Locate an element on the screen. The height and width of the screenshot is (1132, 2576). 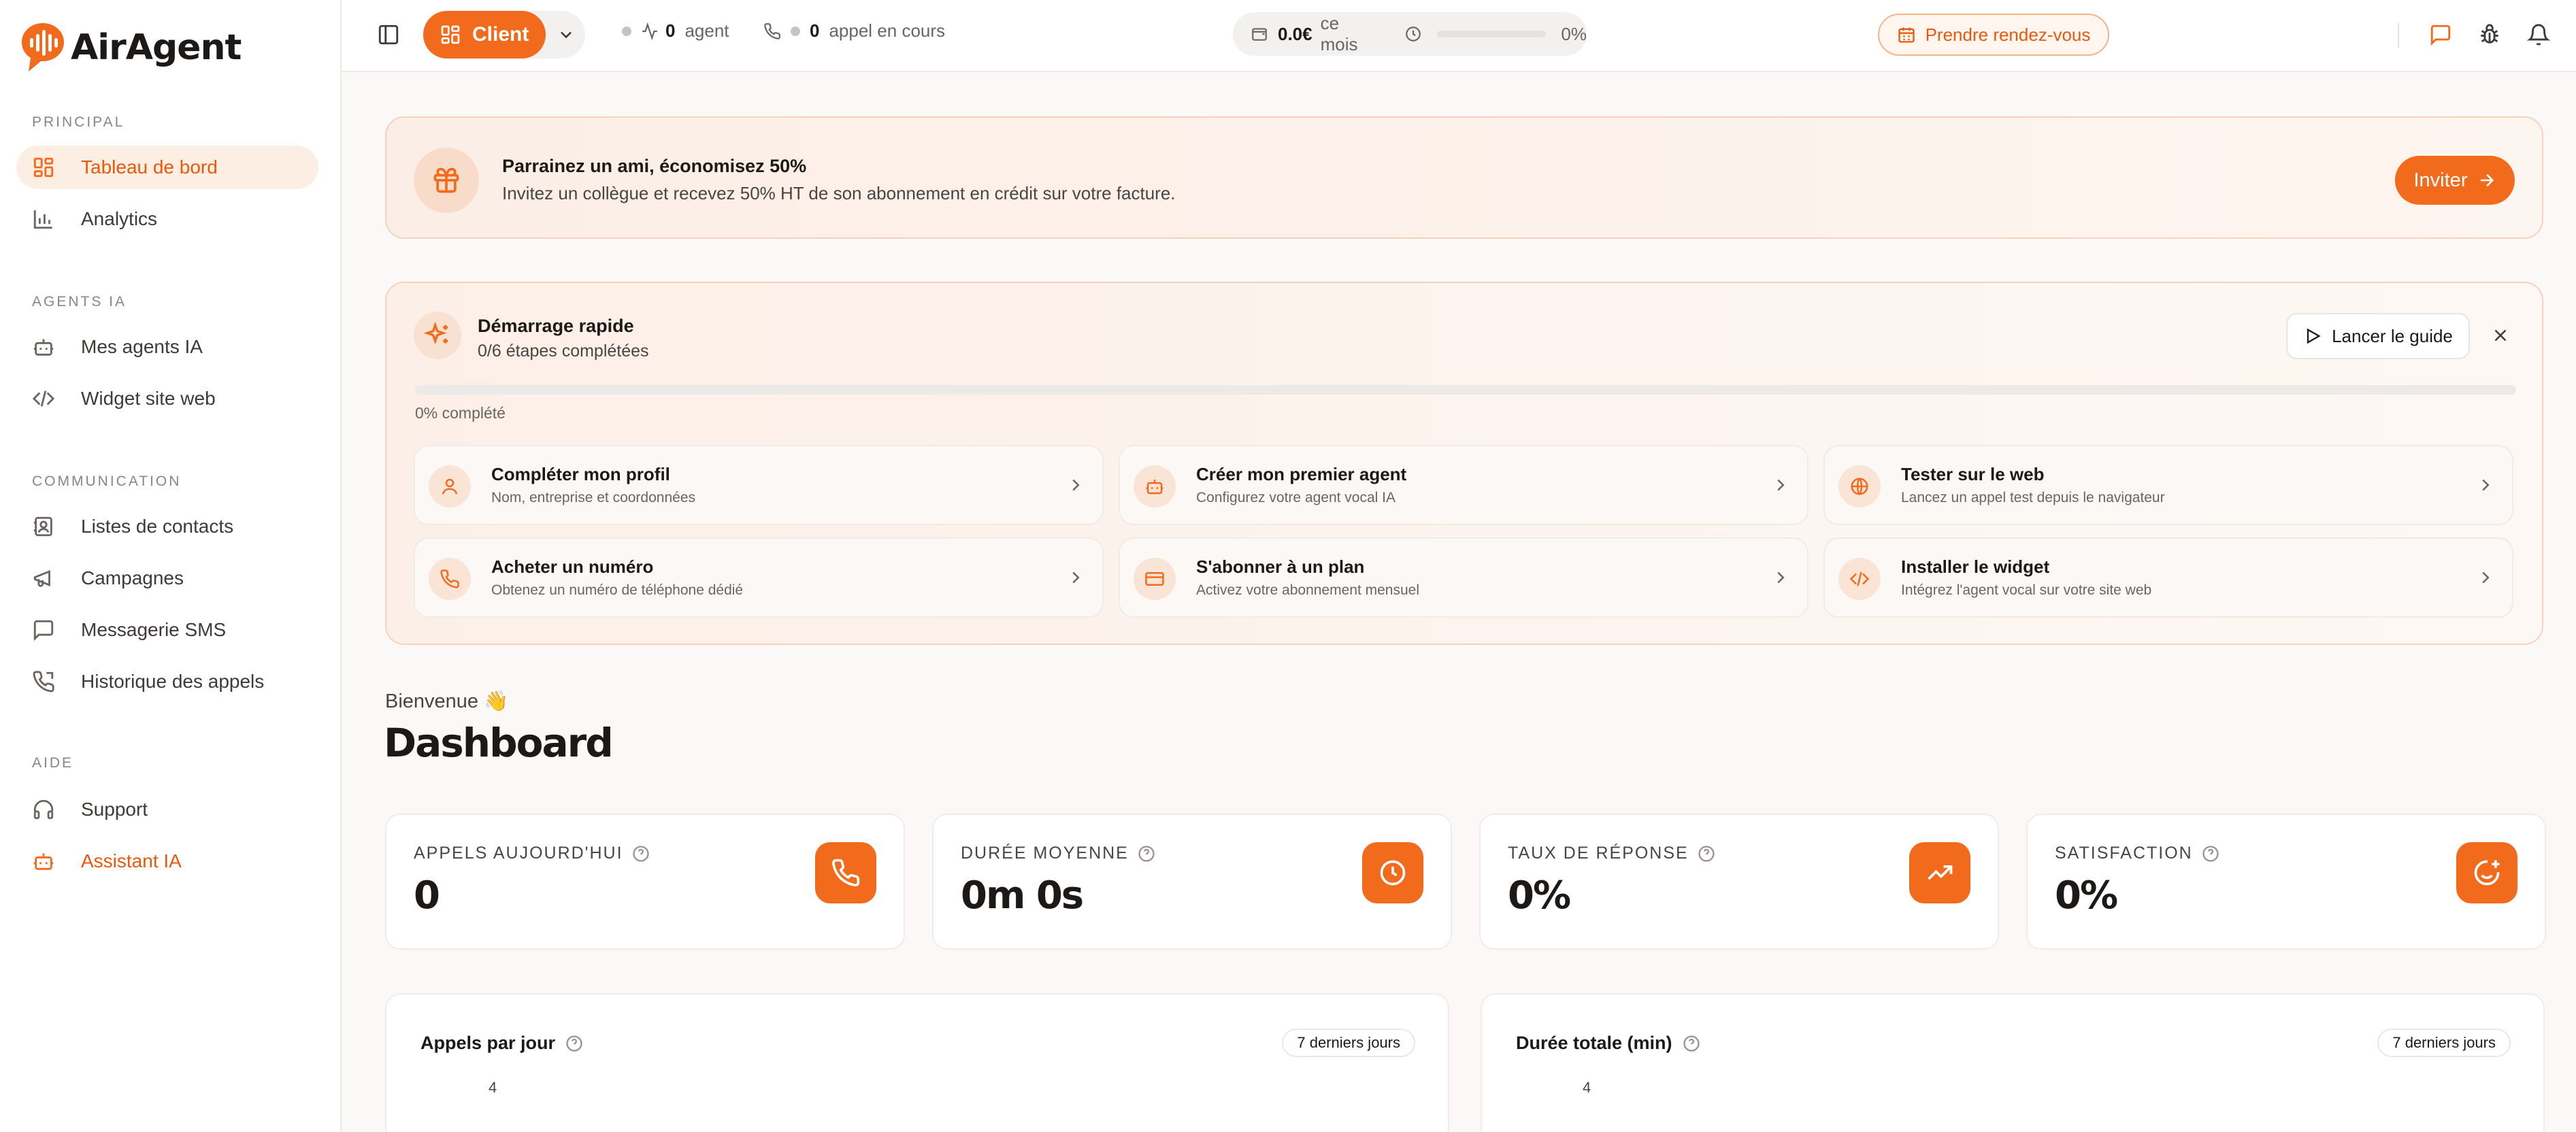
appointment-label: Prendre rendez-vous is located at coordinates (2008, 34).